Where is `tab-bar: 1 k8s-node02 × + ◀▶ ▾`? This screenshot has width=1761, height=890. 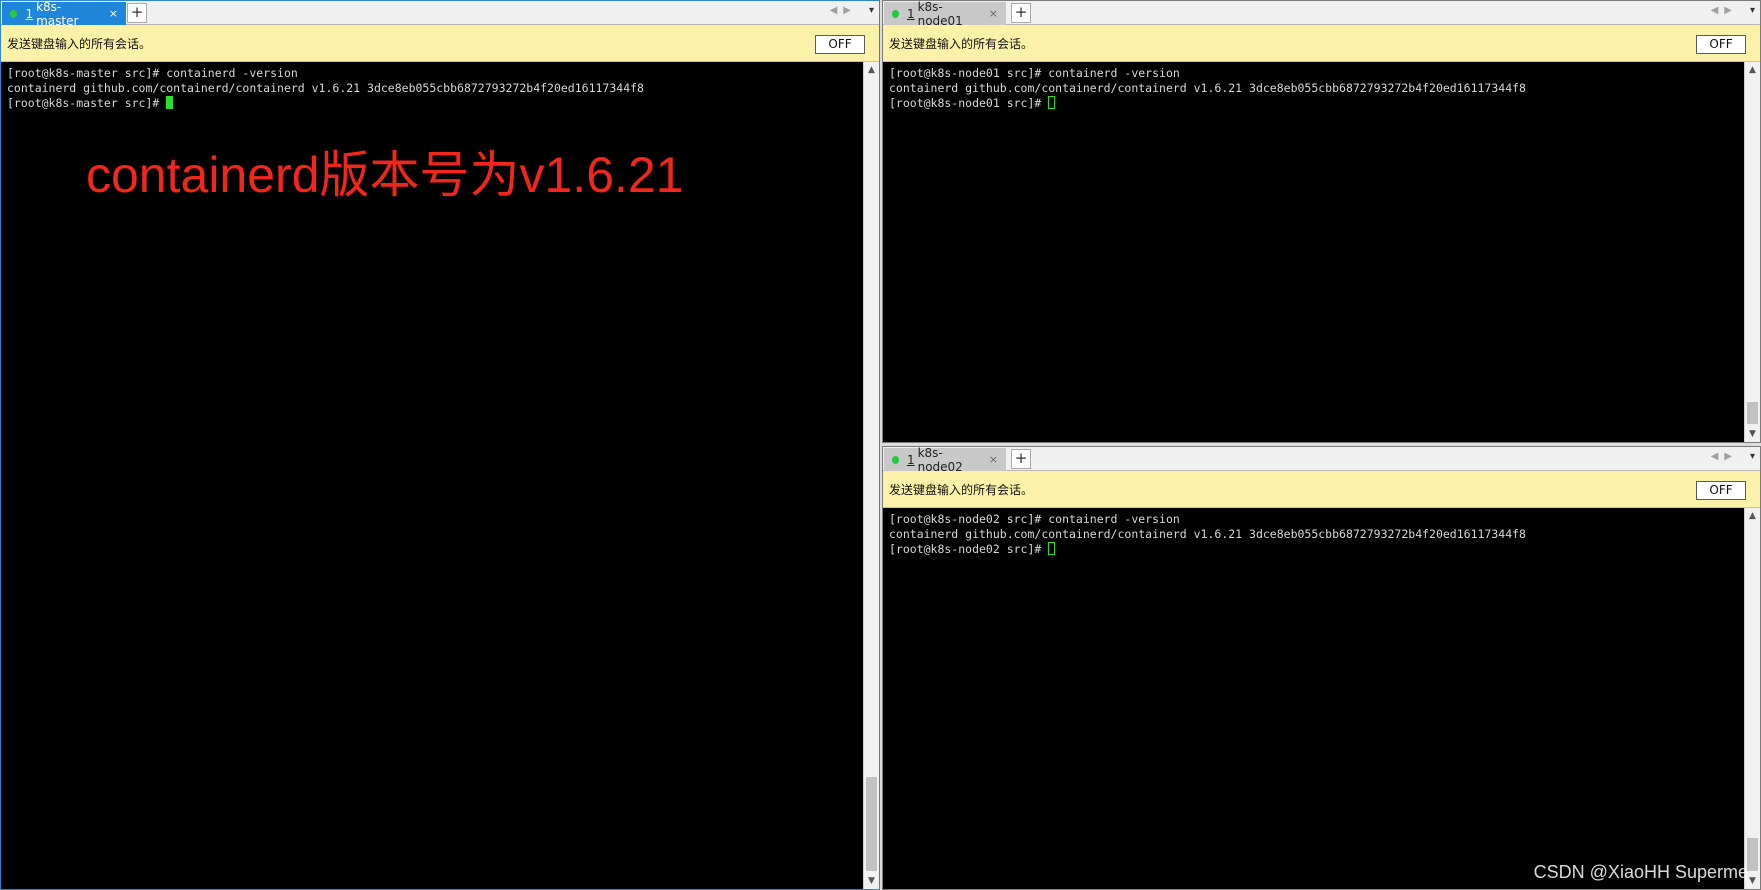
tab-bar: 1 k8s-node02 × + ◀▶ ▾ is located at coordinates (1321, 459).